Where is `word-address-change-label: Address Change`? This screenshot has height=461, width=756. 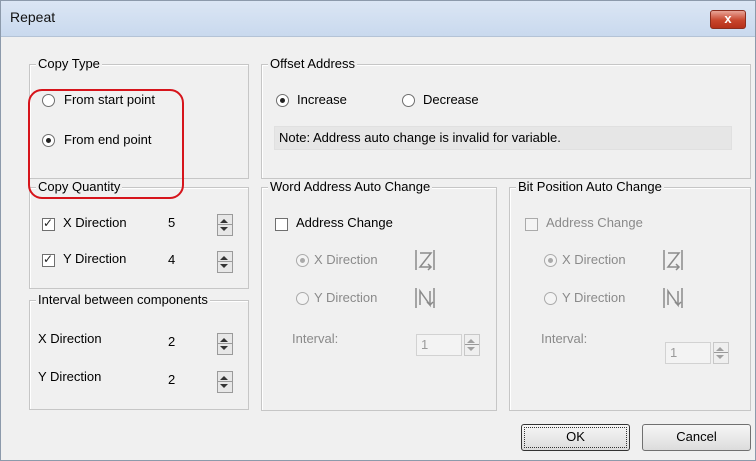 word-address-change-label: Address Change is located at coordinates (344, 223).